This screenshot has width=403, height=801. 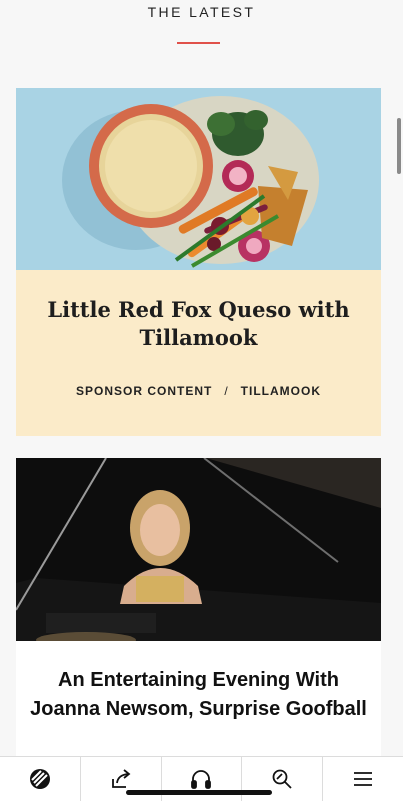 What do you see at coordinates (198, 43) in the screenshot?
I see `section-divider` at bounding box center [198, 43].